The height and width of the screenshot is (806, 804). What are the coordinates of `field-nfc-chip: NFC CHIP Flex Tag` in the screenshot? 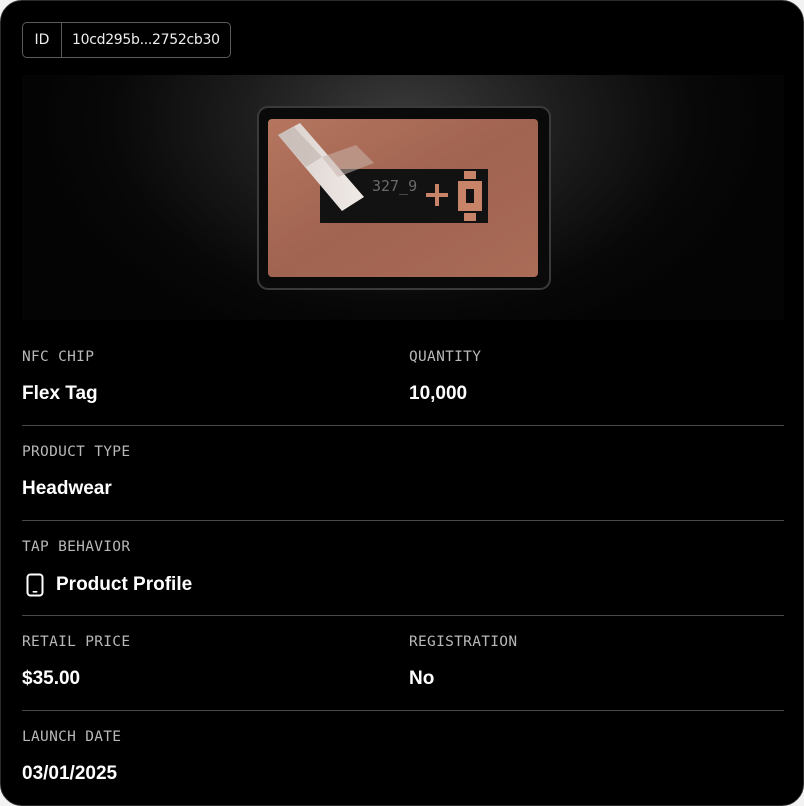 It's located at (60, 377).